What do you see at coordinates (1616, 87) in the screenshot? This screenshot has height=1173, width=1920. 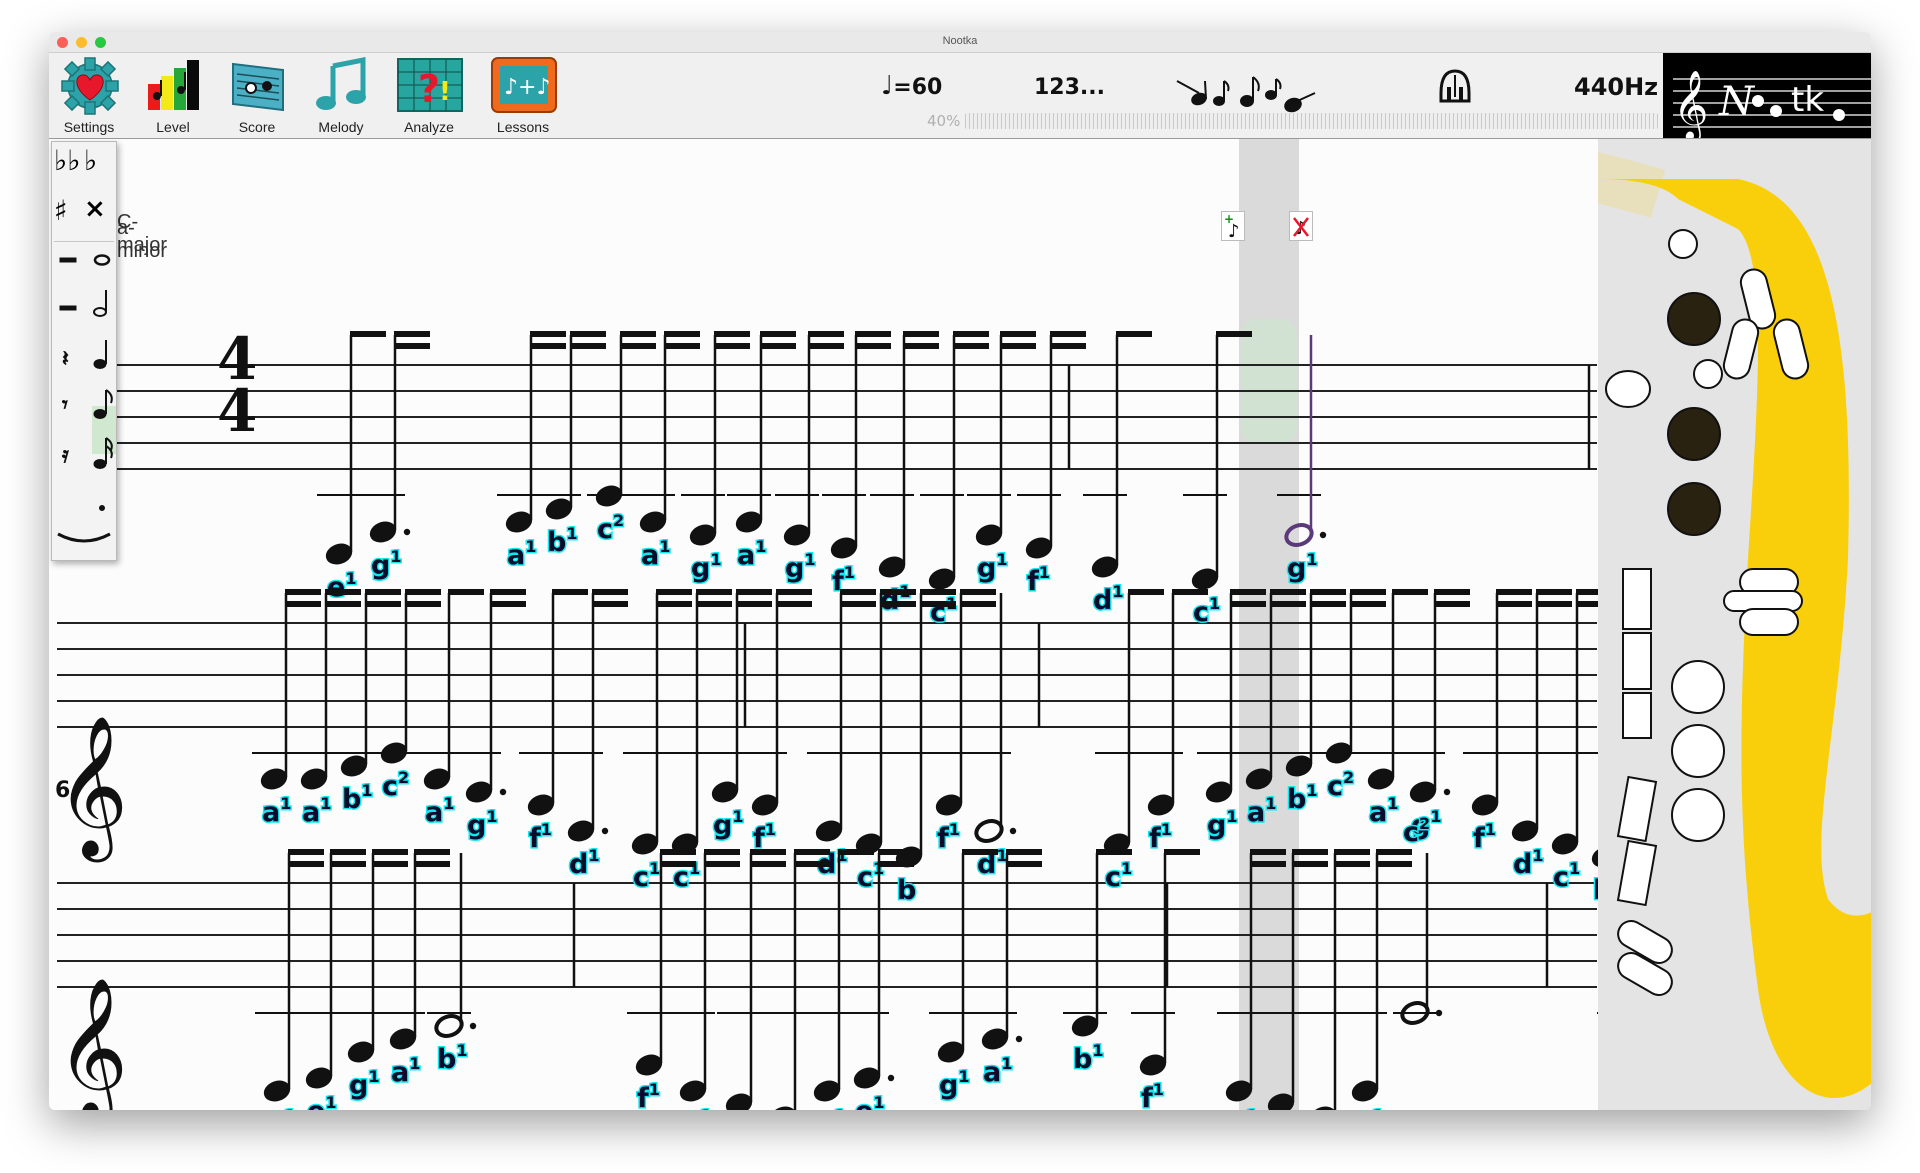 I see `pitch-reference: 440Hz` at bounding box center [1616, 87].